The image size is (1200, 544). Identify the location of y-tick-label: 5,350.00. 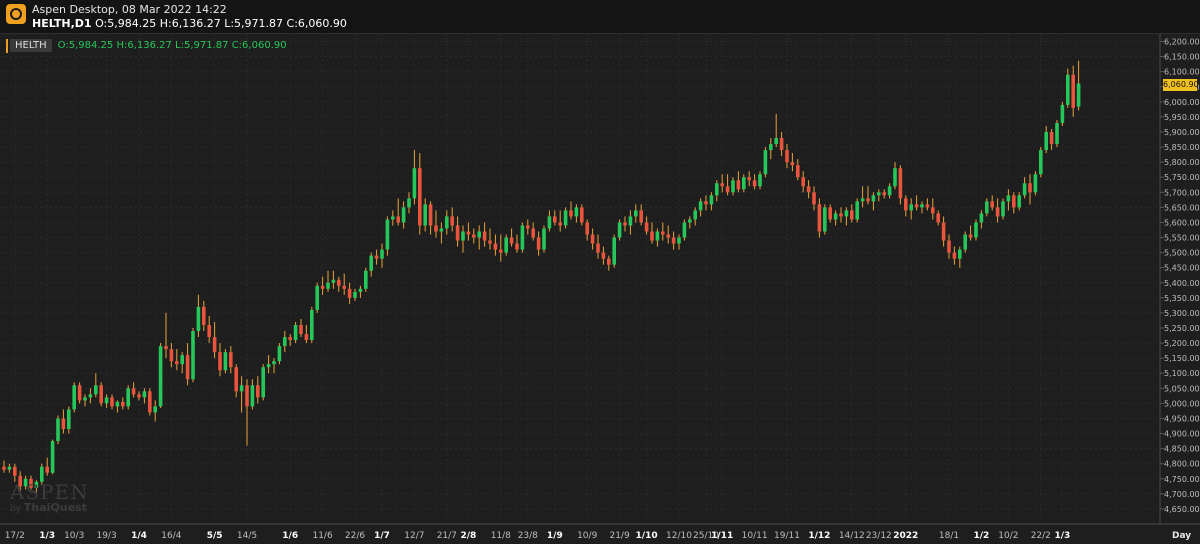
(1182, 298).